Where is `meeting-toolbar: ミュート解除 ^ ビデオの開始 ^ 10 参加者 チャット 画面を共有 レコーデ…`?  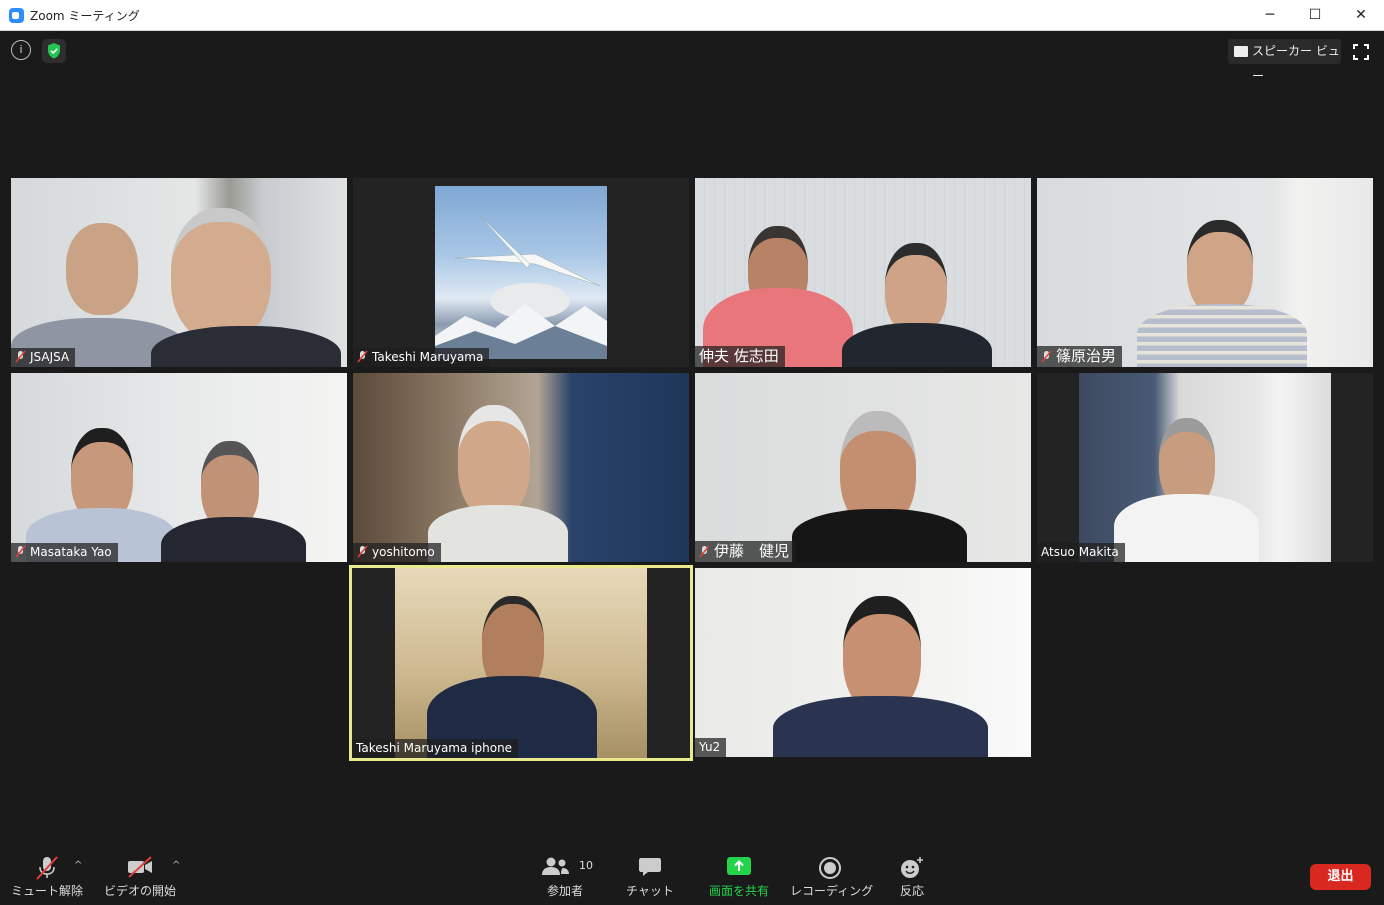 meeting-toolbar: ミュート解除 ^ ビデオの開始 ^ 10 参加者 チャット 画面を共有 レコーデ… is located at coordinates (692, 876).